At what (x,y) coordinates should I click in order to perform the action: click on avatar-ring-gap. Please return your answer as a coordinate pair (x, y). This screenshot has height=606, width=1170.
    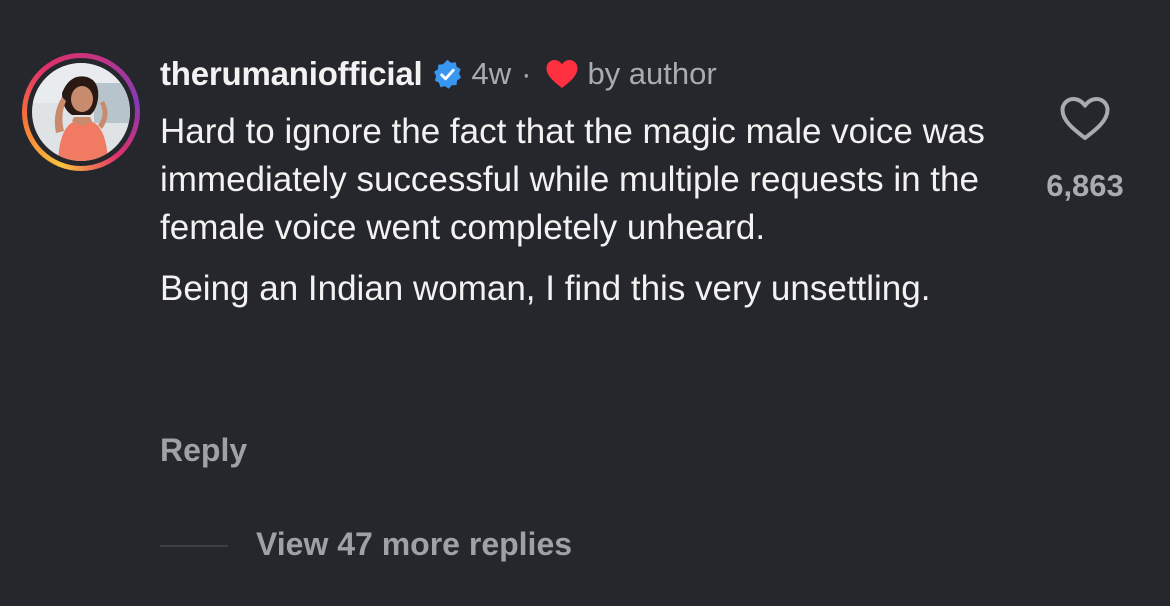
    Looking at the image, I should click on (81, 112).